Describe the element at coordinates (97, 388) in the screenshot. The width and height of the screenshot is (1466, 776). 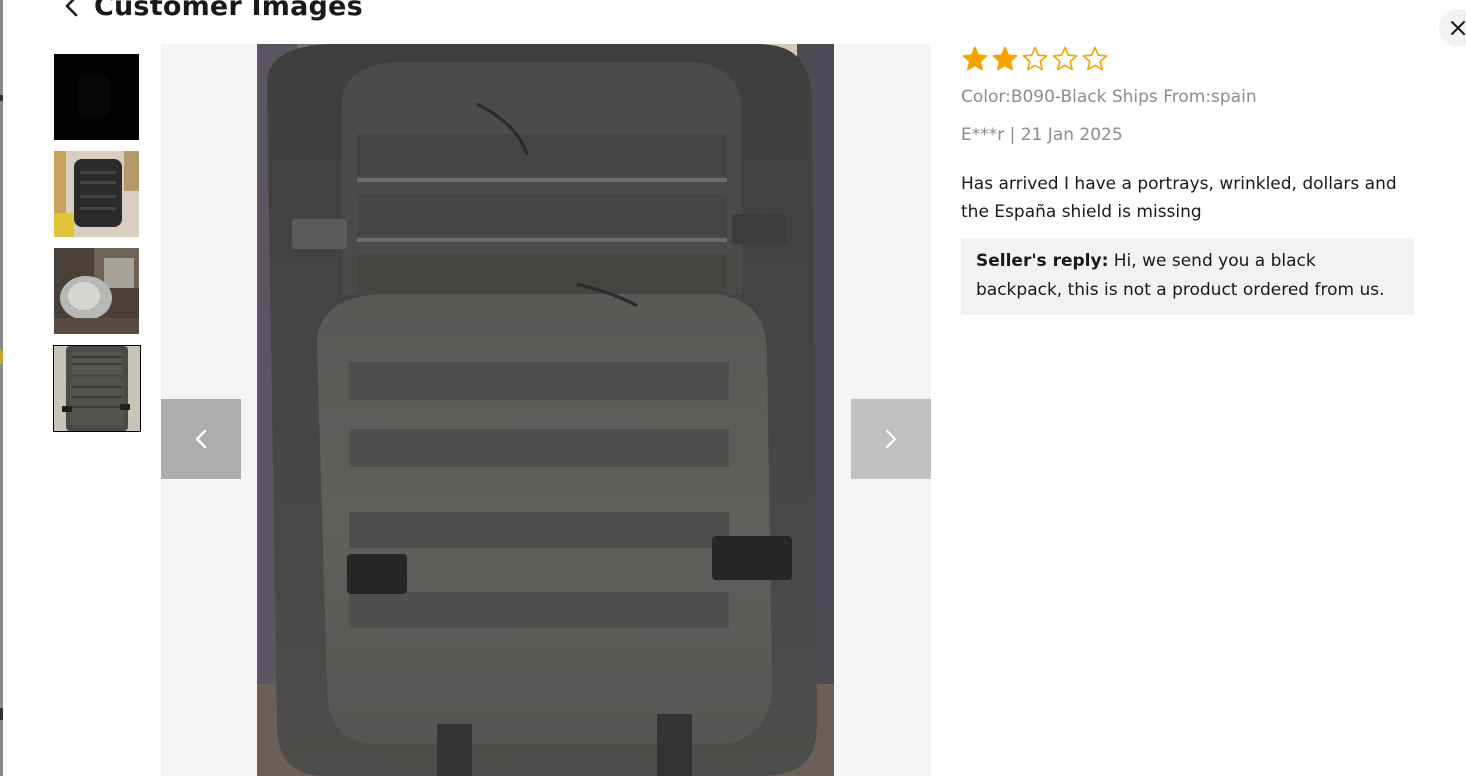
I see `thumbnail-image-selected` at that location.